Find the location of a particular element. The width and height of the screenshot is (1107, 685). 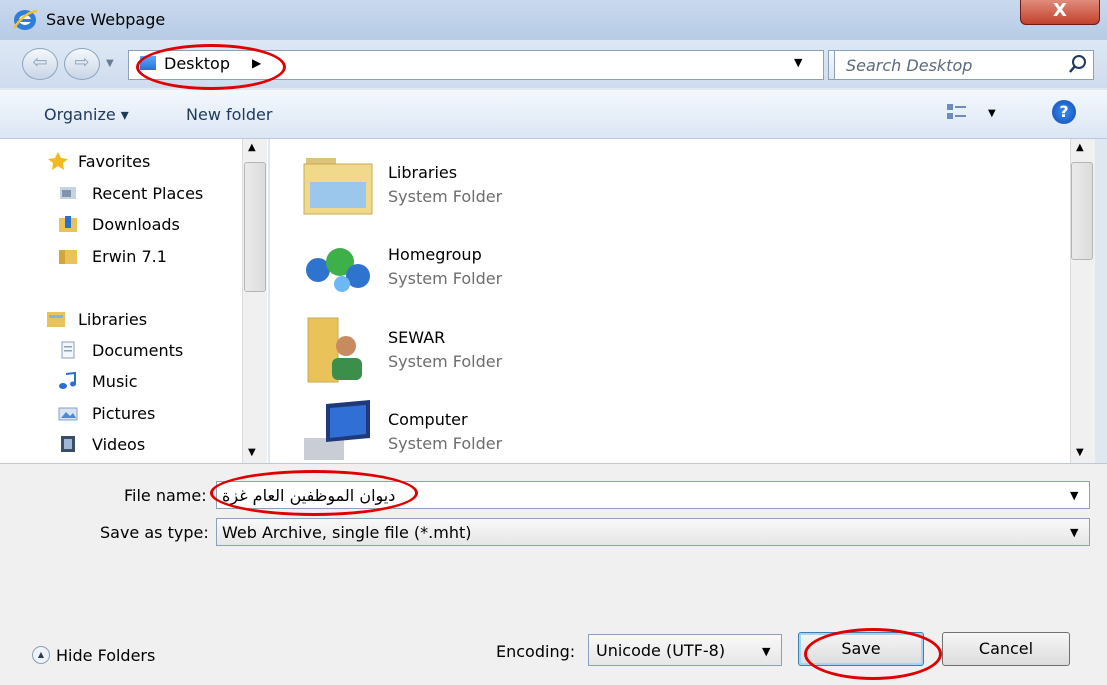

file-name-homegroup: Homegroup is located at coordinates (435, 254).